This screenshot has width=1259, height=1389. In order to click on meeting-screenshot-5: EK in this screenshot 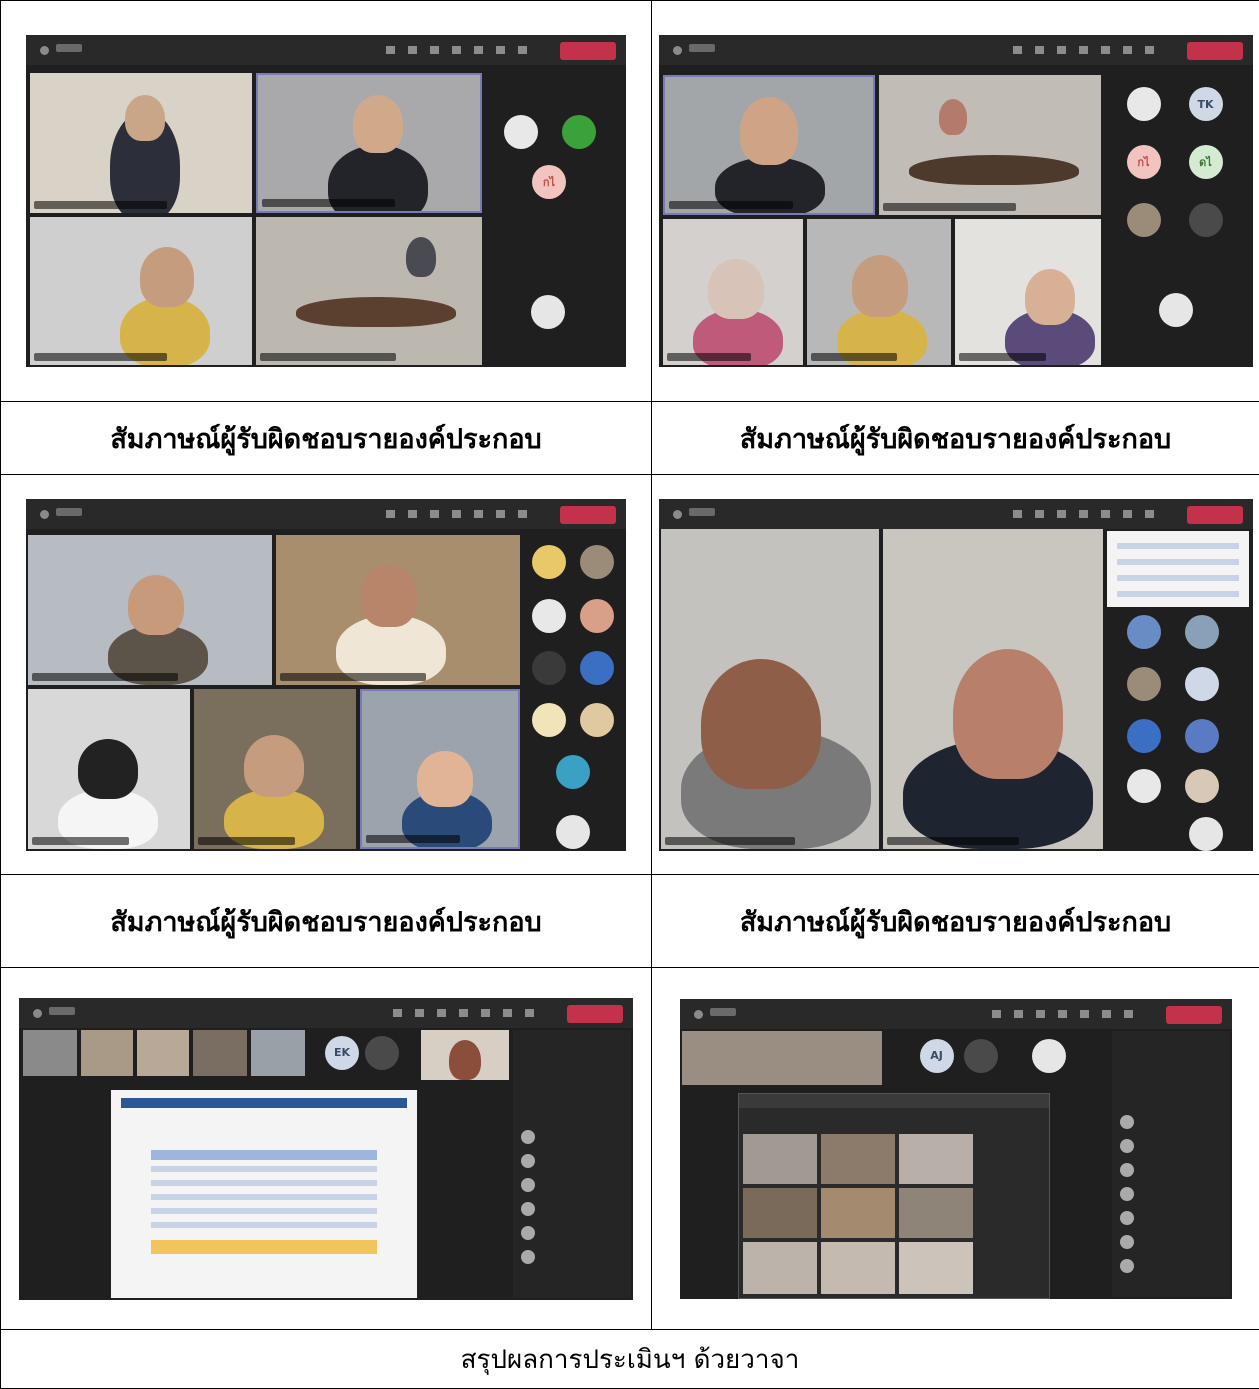, I will do `click(326, 1149)`.